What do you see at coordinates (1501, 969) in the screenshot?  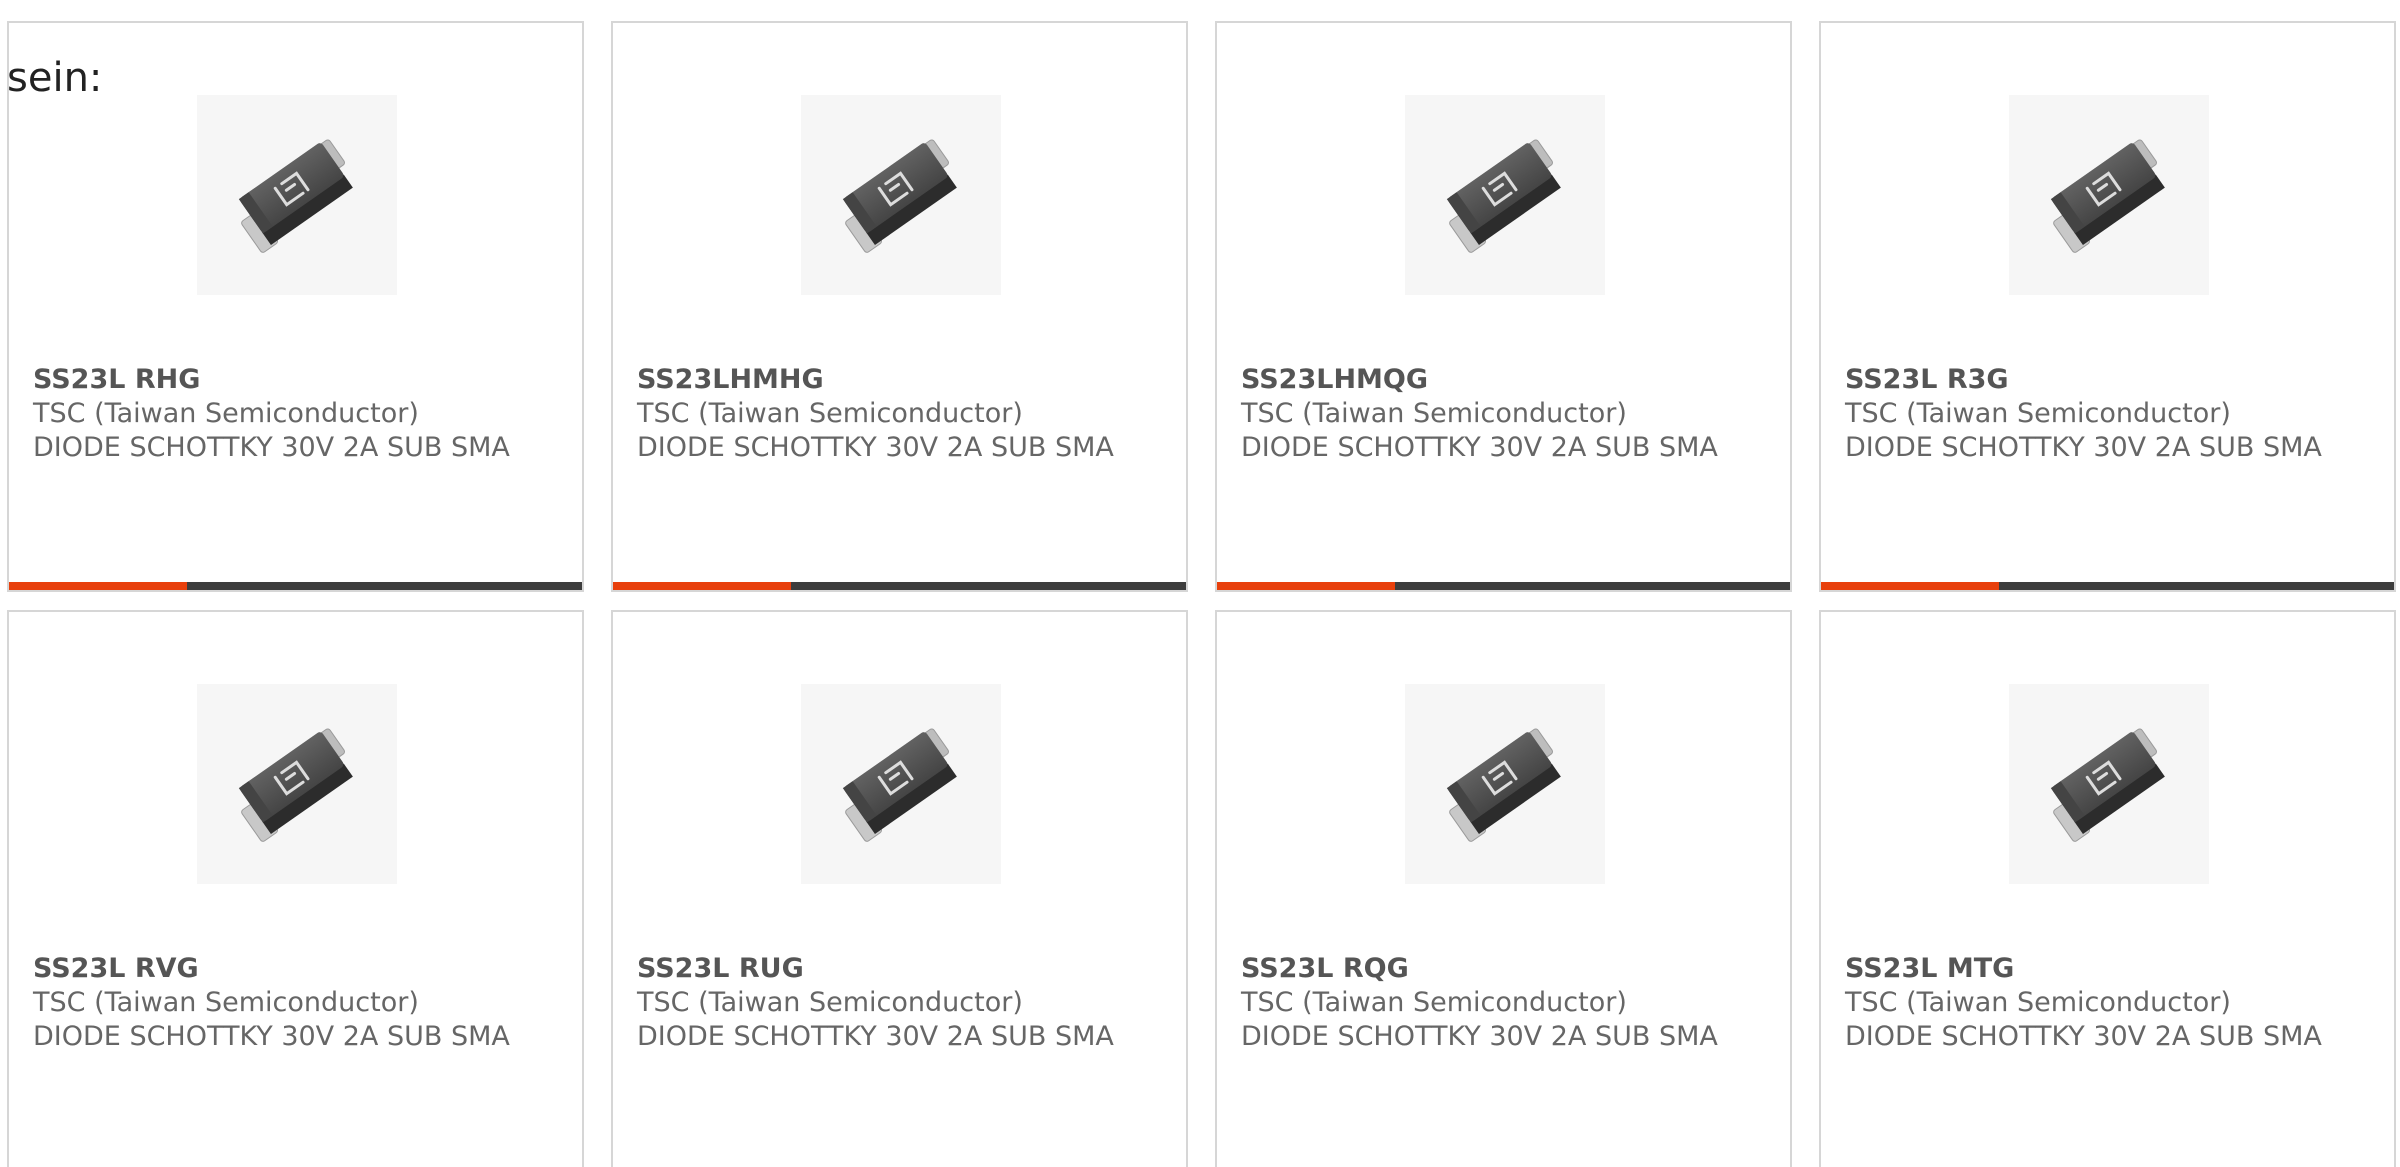 I see `product-part-number: SS23L RQG` at bounding box center [1501, 969].